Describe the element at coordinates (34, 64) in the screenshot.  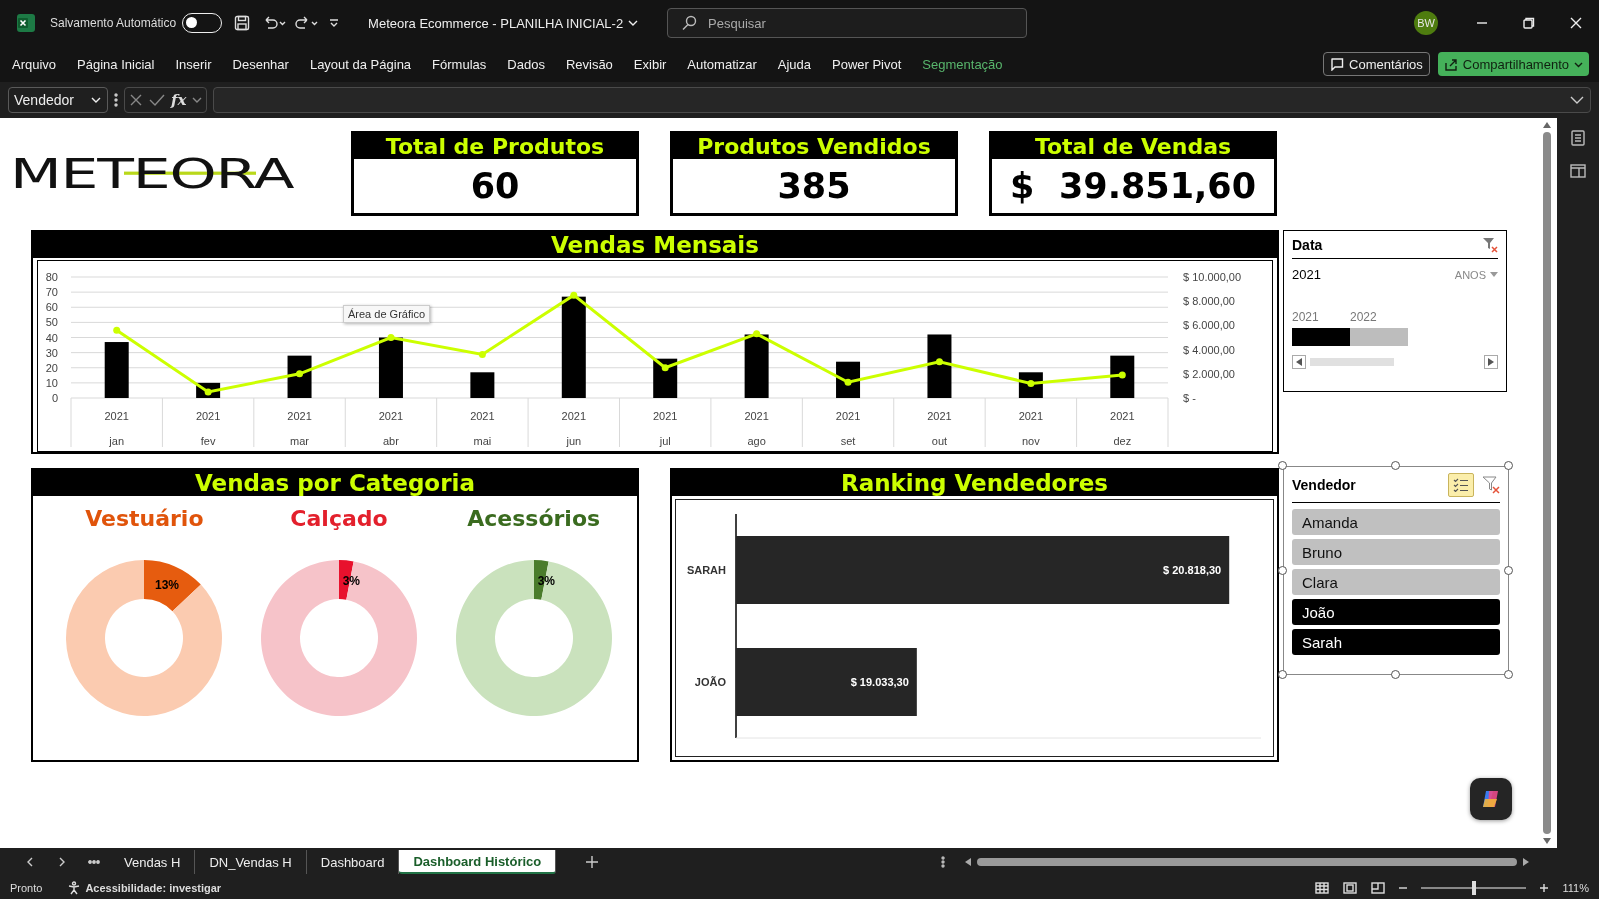
I see `ribbon-tab: Arquivo` at that location.